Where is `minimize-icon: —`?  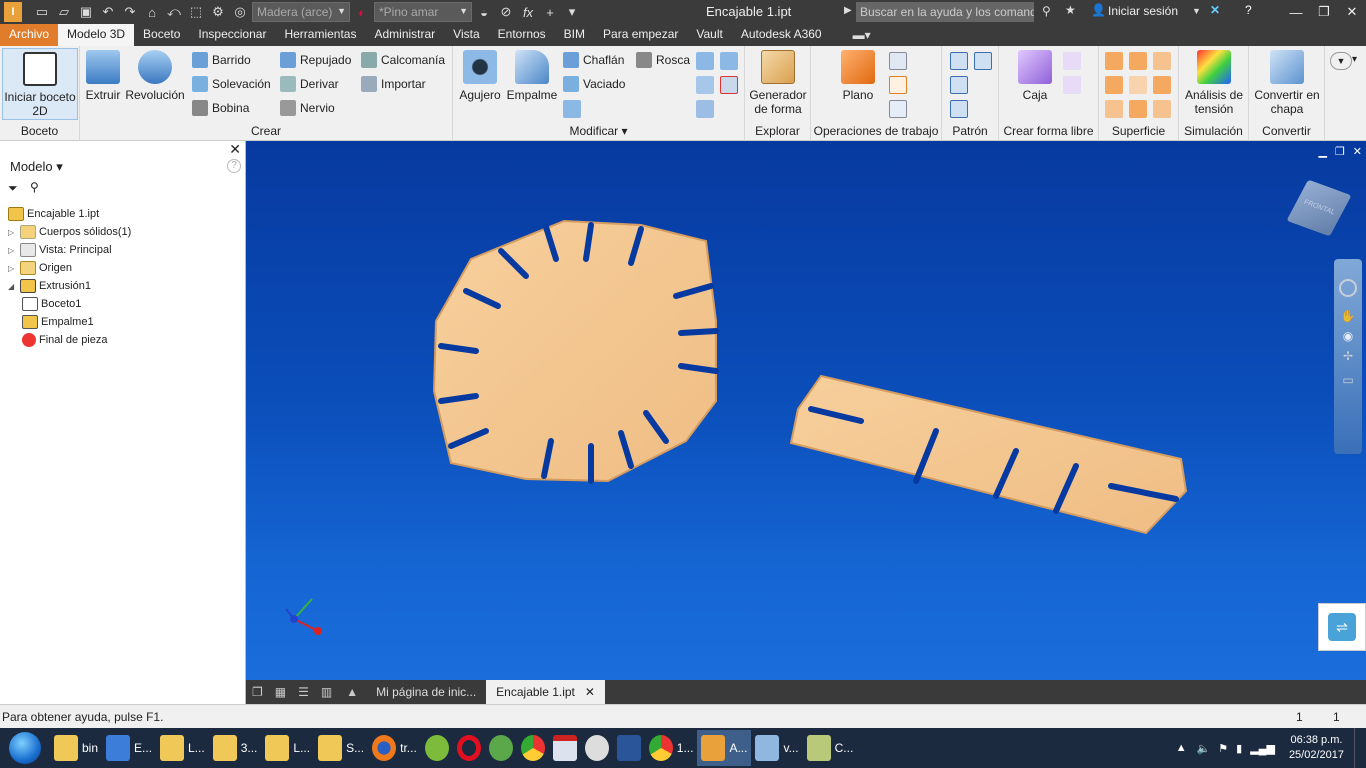 minimize-icon: — is located at coordinates (1296, 12).